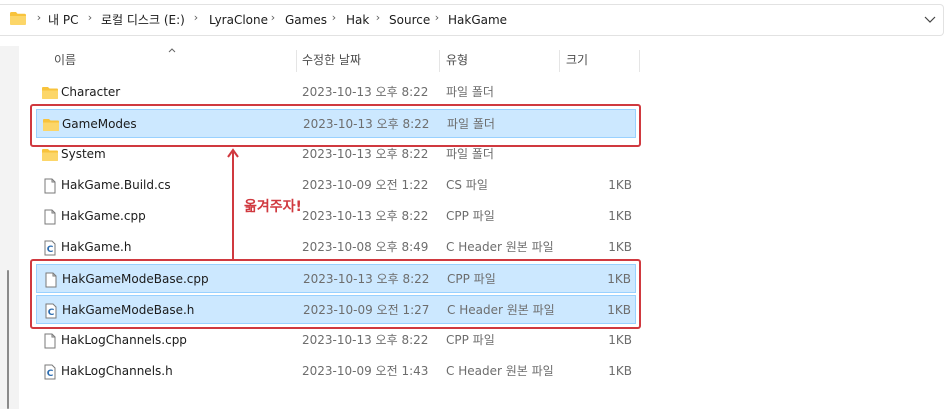  What do you see at coordinates (65, 60) in the screenshot?
I see `column-header-name: 이름` at bounding box center [65, 60].